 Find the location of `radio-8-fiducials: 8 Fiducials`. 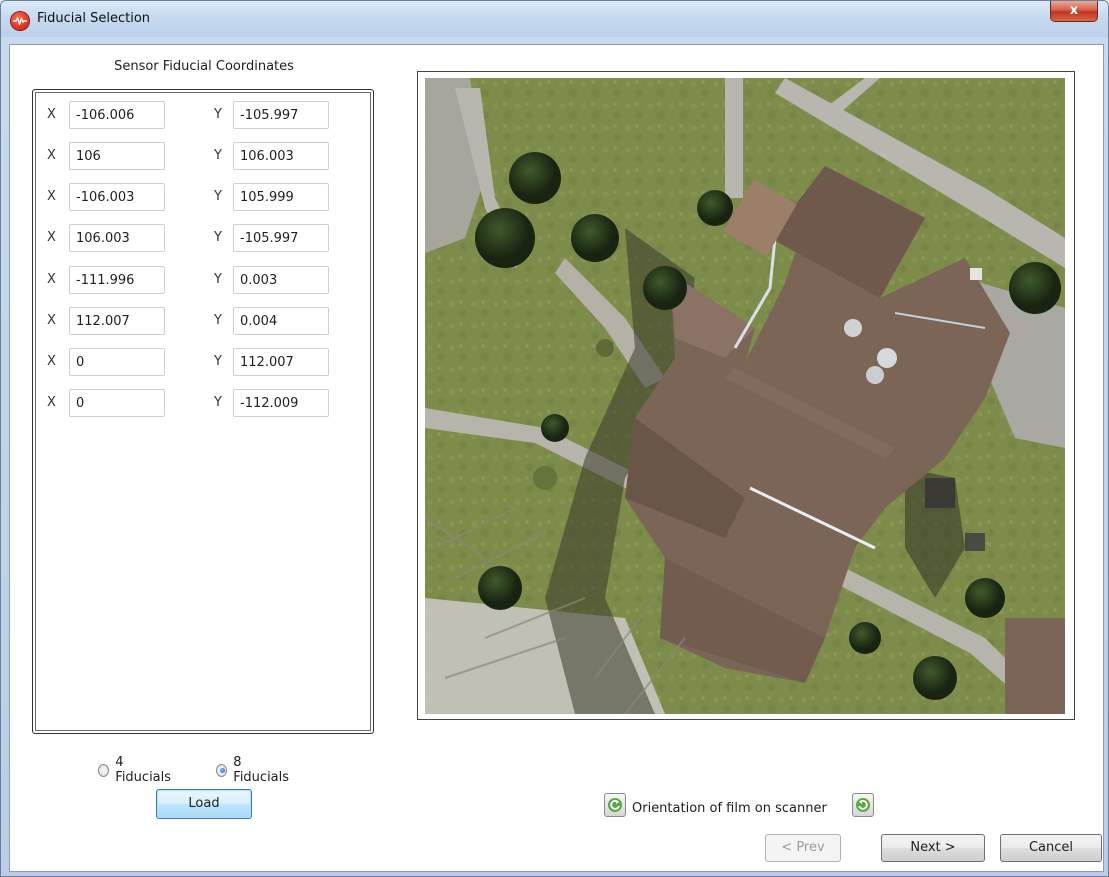

radio-8-fiducials: 8 Fiducials is located at coordinates (253, 770).